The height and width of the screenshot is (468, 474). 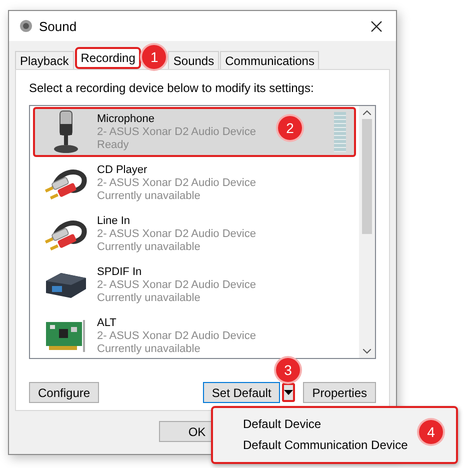 I want to click on device-name: ALT, so click(x=107, y=323).